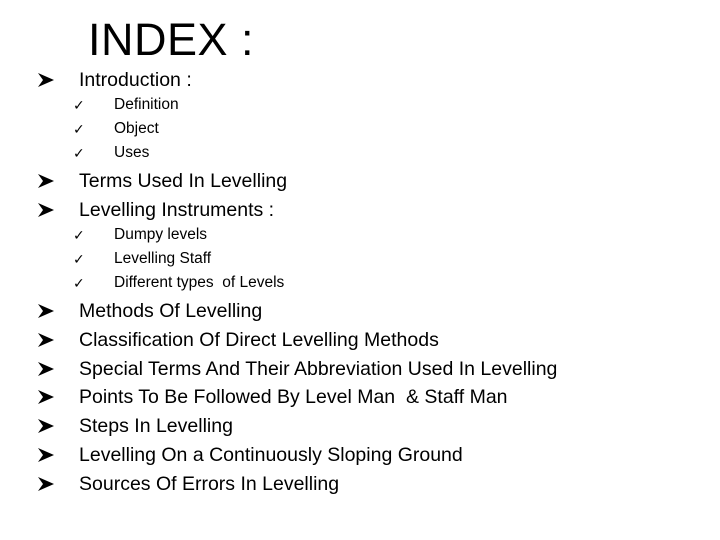 Image resolution: width=720 pixels, height=540 pixels. I want to click on index-item-label: Steps In Levelling, so click(156, 426).